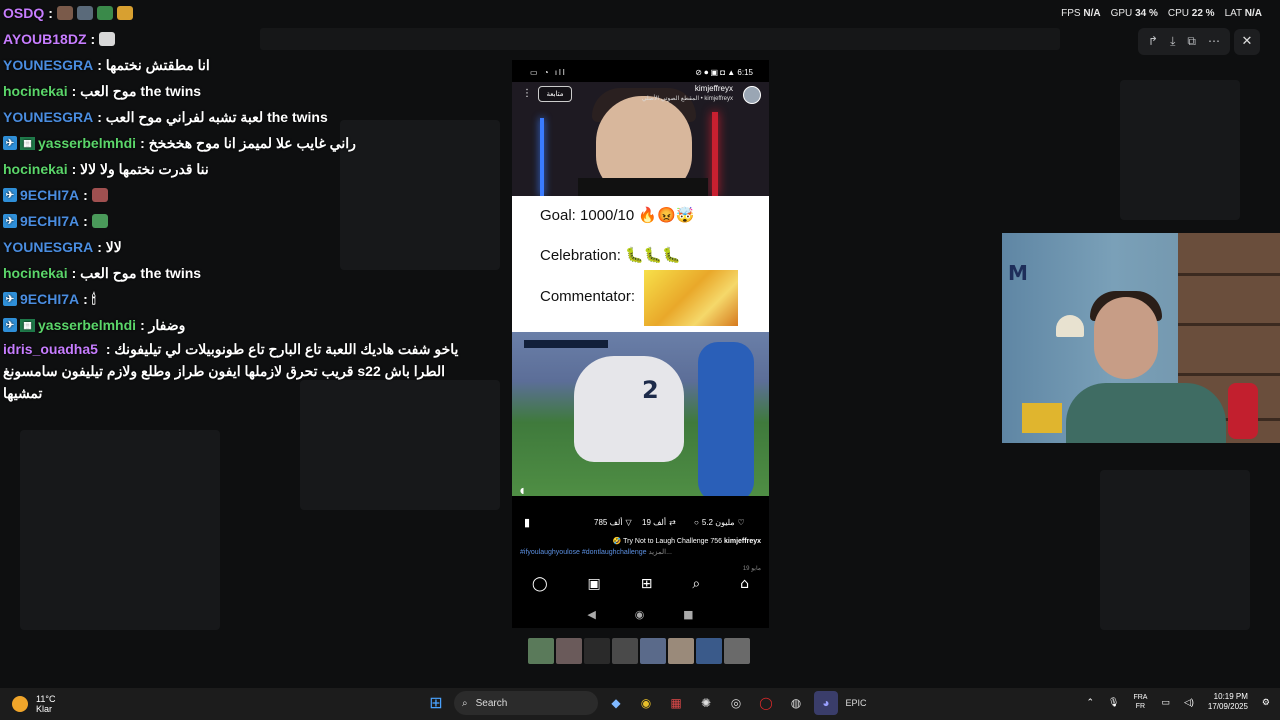 Image resolution: width=1280 pixels, height=720 pixels. What do you see at coordinates (588, 296) in the screenshot?
I see `meme-commentator: Commentator:` at bounding box center [588, 296].